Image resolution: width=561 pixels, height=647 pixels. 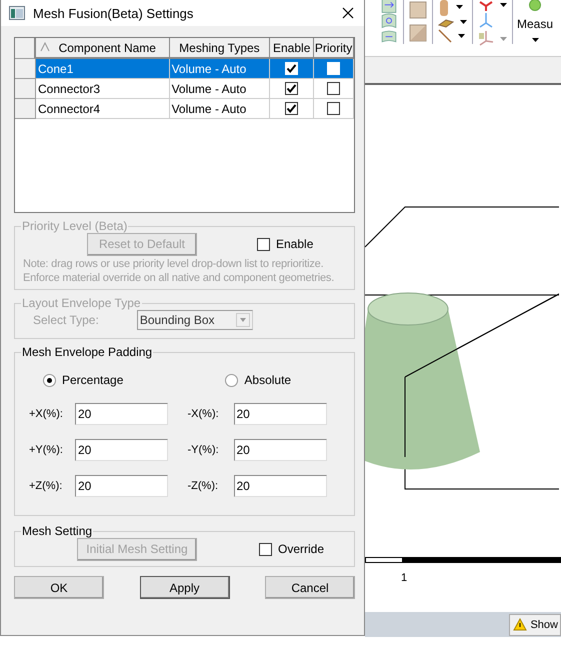 What do you see at coordinates (81, 303) in the screenshot?
I see `group-title: Layout Envelope Type` at bounding box center [81, 303].